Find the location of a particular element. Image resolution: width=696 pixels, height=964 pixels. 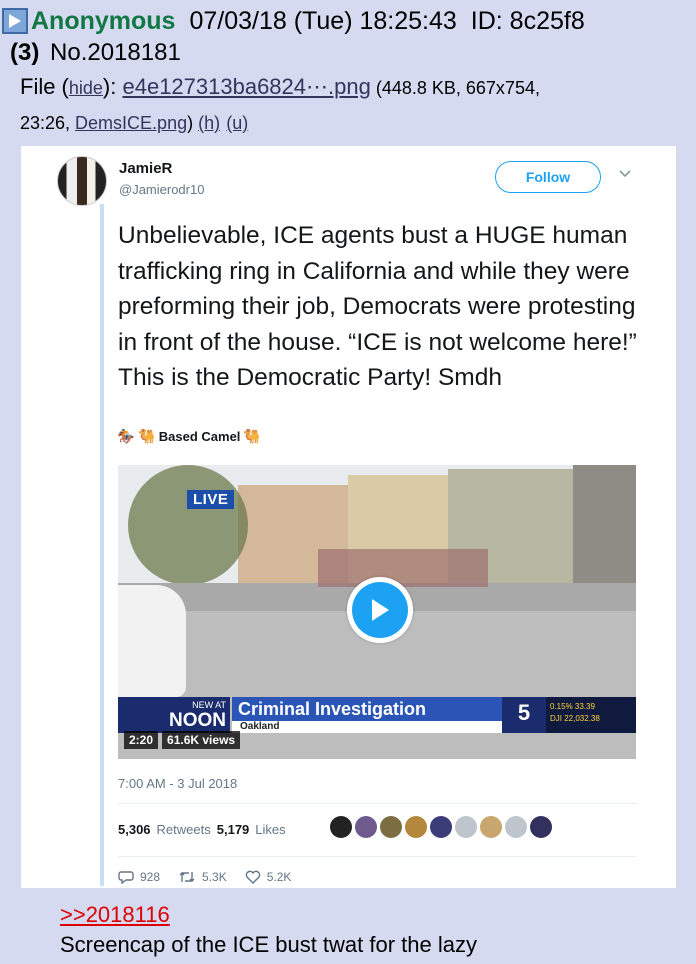

thread-line is located at coordinates (102, 545).